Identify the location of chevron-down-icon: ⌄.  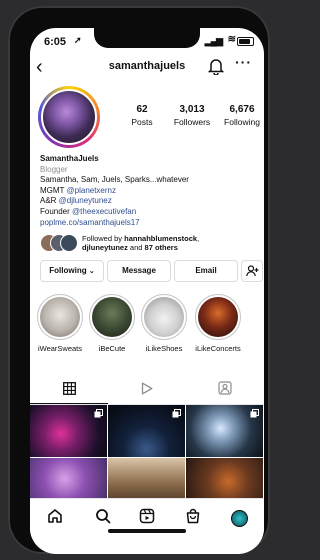
(91, 271).